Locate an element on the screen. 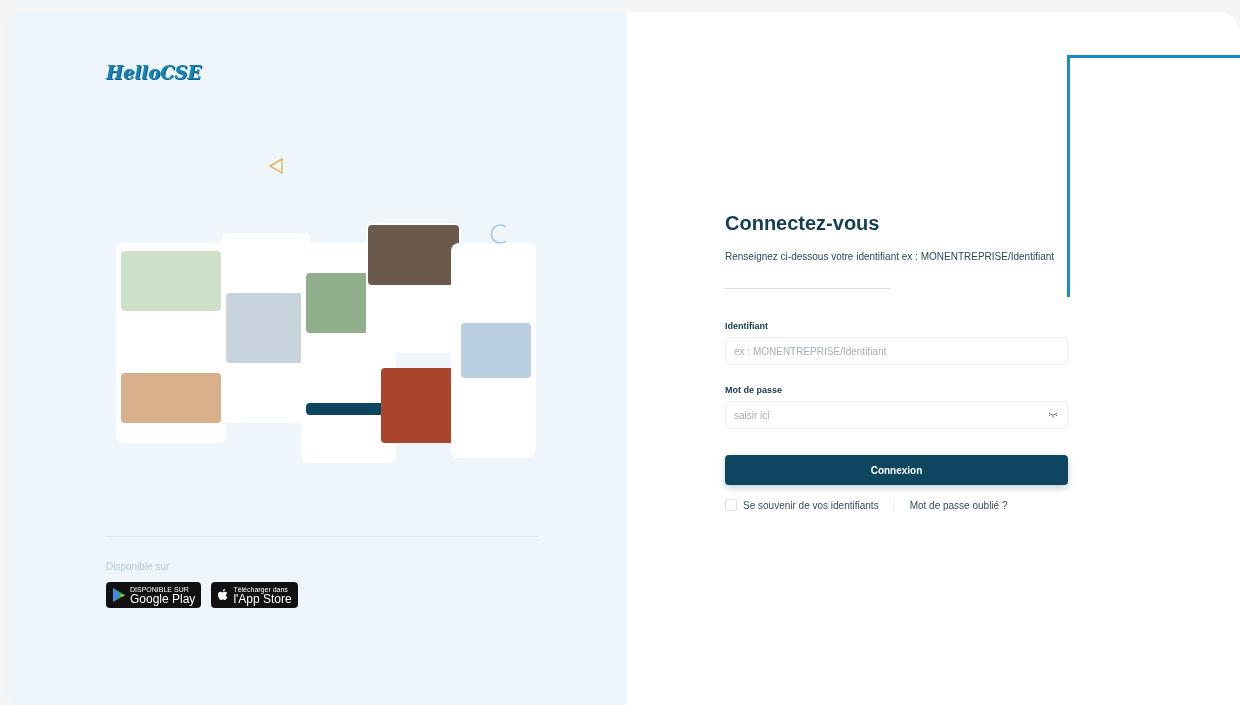 The width and height of the screenshot is (1240, 705). remember-label: Se souvenir de vos identifiants is located at coordinates (818, 505).